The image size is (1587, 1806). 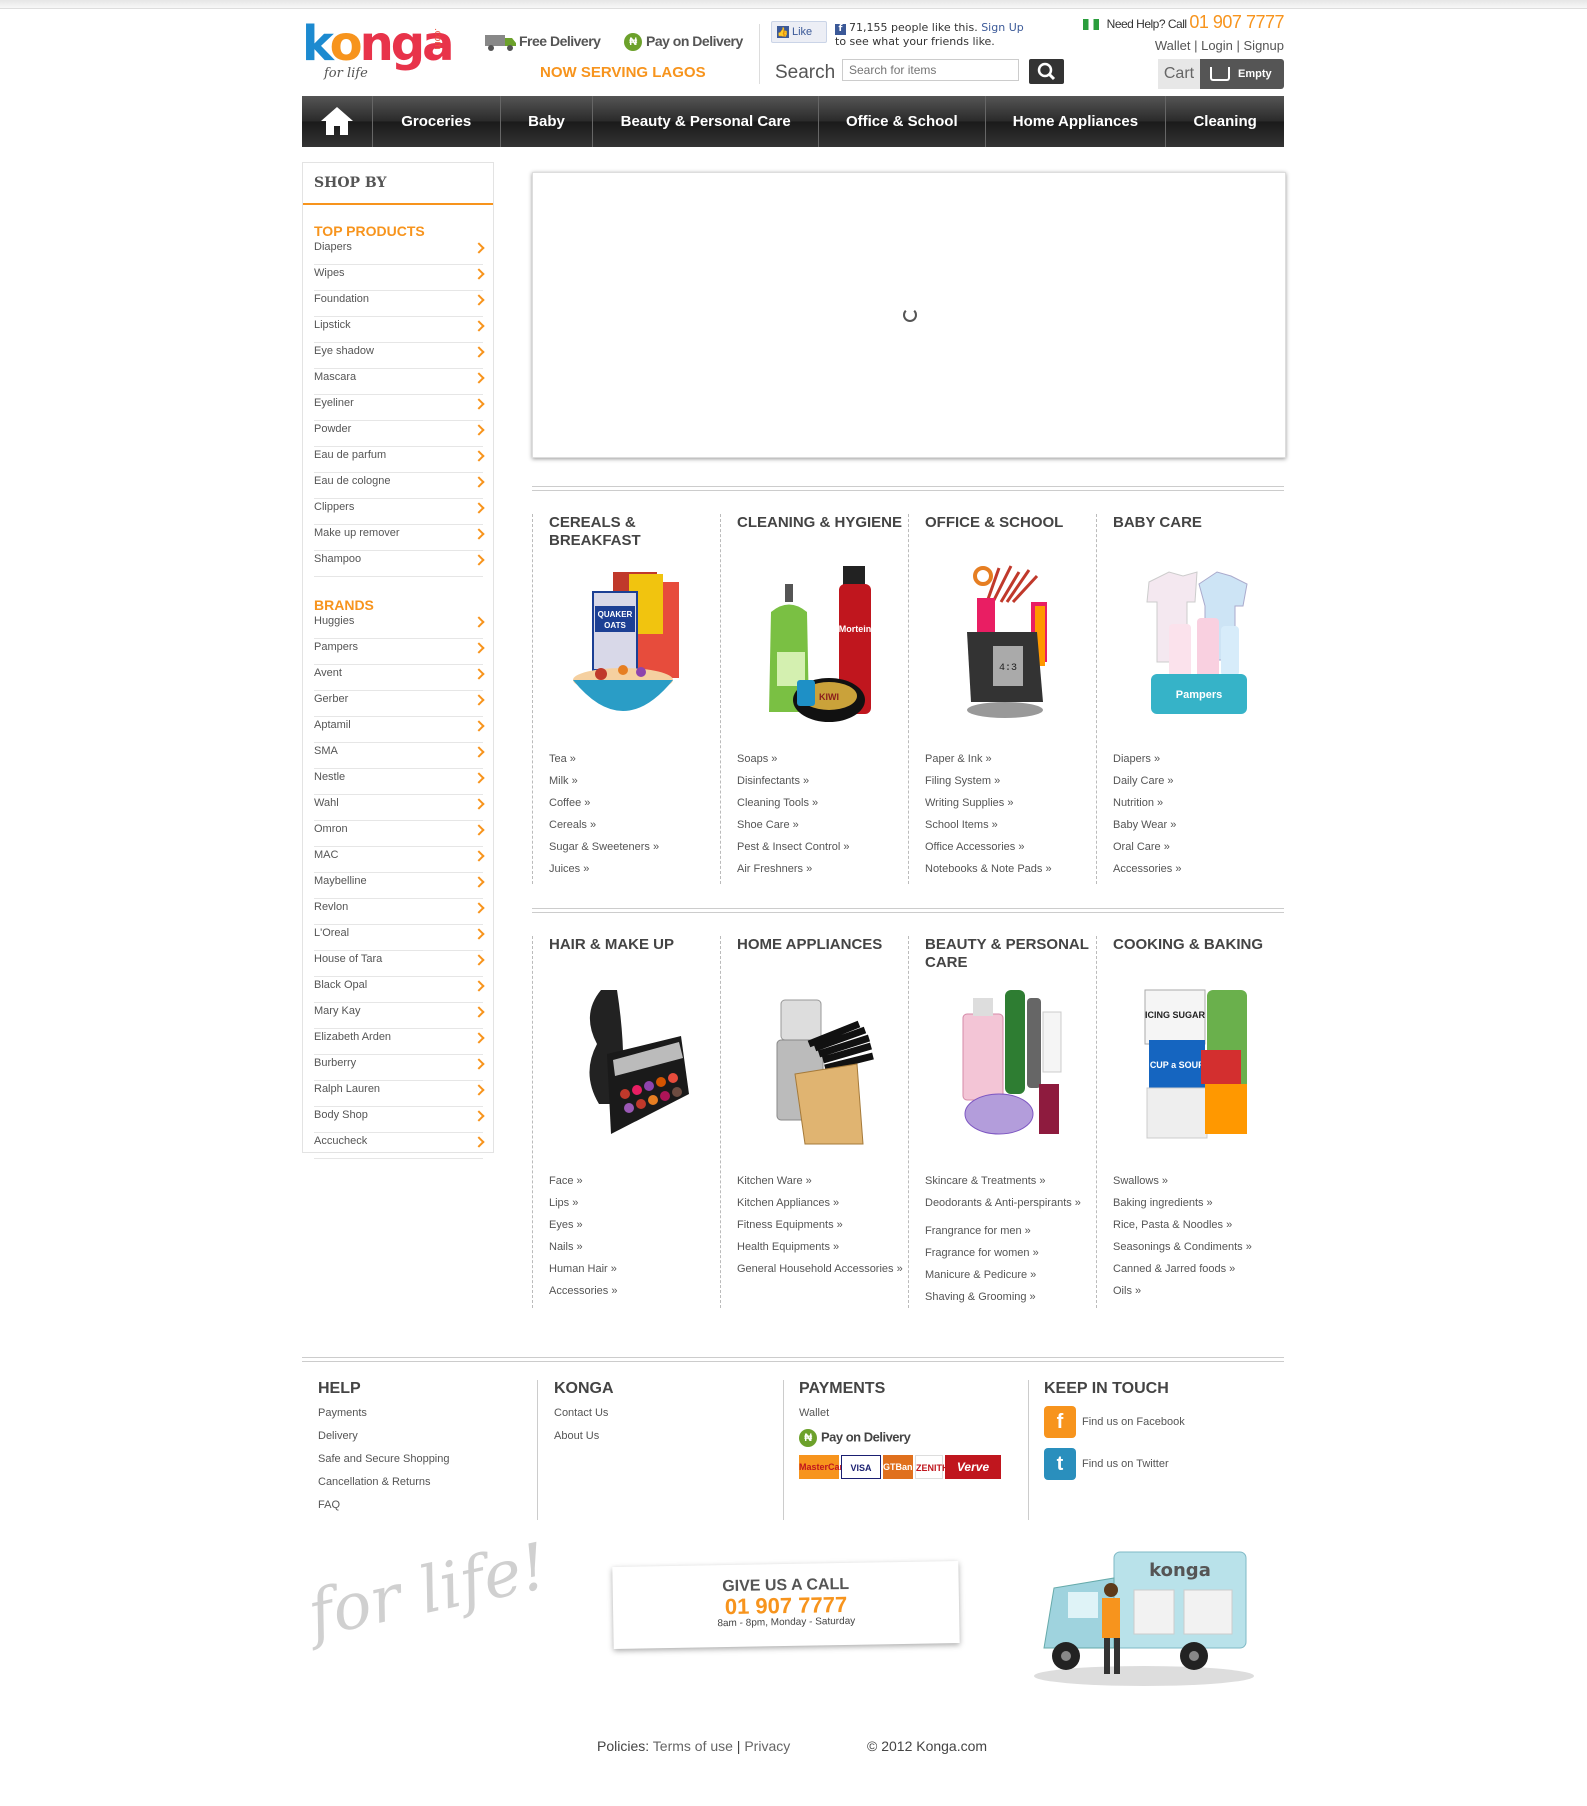 What do you see at coordinates (399, 730) in the screenshot?
I see `sidebar-item: Aptamil` at bounding box center [399, 730].